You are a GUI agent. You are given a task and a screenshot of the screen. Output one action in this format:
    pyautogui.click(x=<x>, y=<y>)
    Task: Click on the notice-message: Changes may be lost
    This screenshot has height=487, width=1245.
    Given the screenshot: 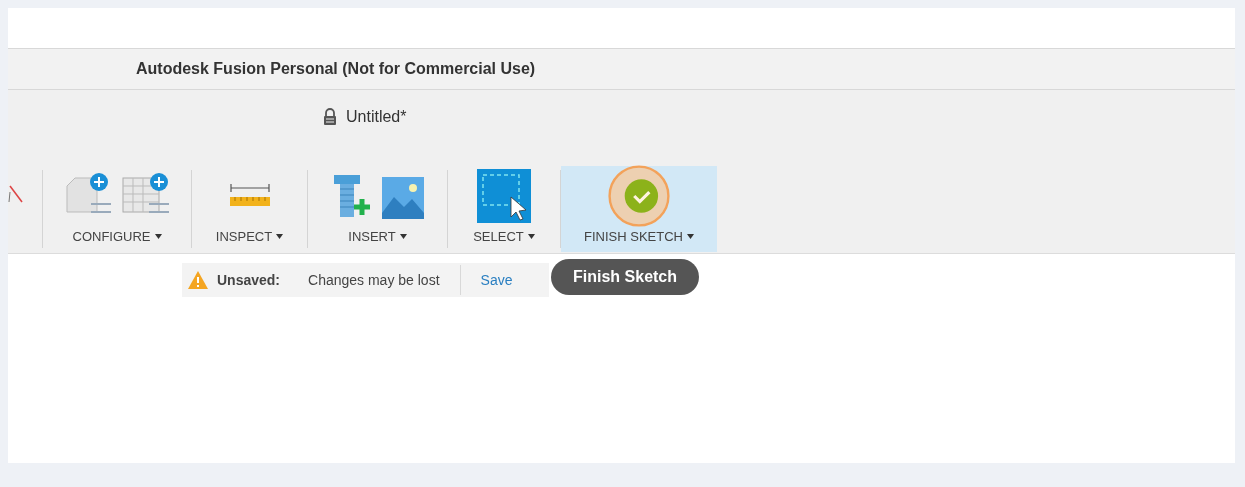 What is the action you would take?
    pyautogui.click(x=374, y=280)
    